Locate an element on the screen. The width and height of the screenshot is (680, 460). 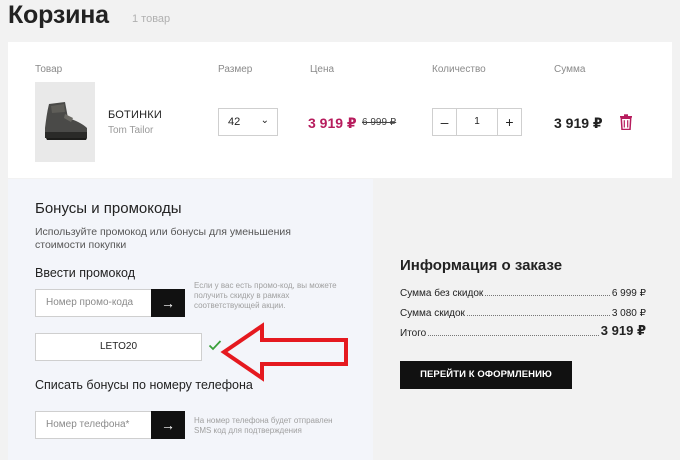
order-row-total: Итого 3 919 ₽ is located at coordinates (523, 331).